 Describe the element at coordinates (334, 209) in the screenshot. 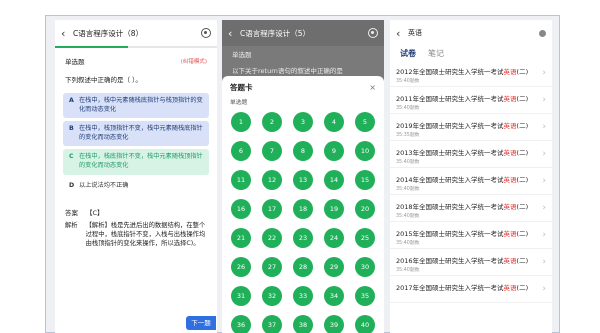

I see `question-number-button: 19` at that location.